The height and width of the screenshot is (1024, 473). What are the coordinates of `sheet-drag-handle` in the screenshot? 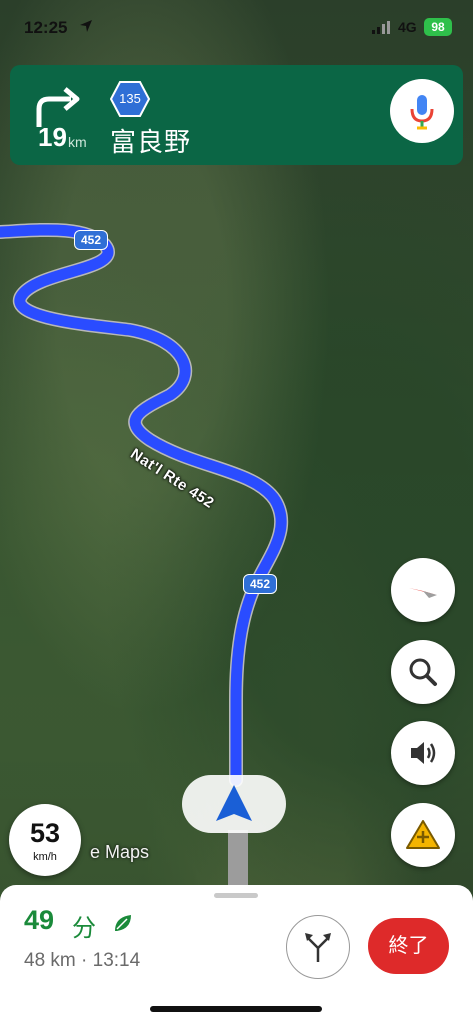 It's located at (236, 895).